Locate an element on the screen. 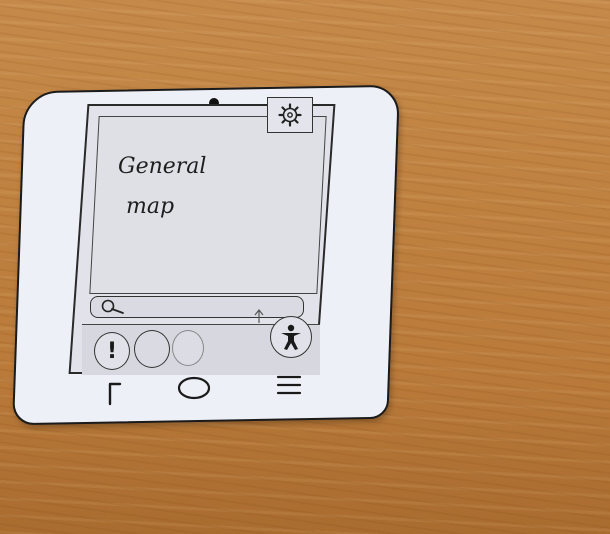 The height and width of the screenshot is (534, 610). arrow-up-icon is located at coordinates (259, 316).